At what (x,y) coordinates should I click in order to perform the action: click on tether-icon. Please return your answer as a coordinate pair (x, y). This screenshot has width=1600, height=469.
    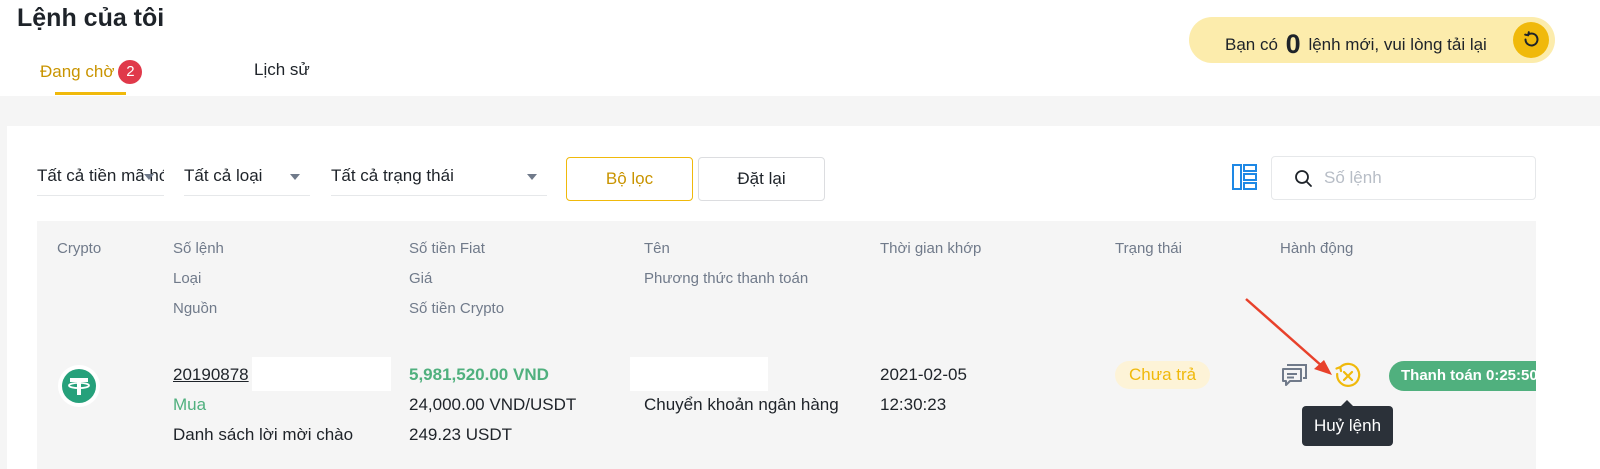
    Looking at the image, I should click on (79, 386).